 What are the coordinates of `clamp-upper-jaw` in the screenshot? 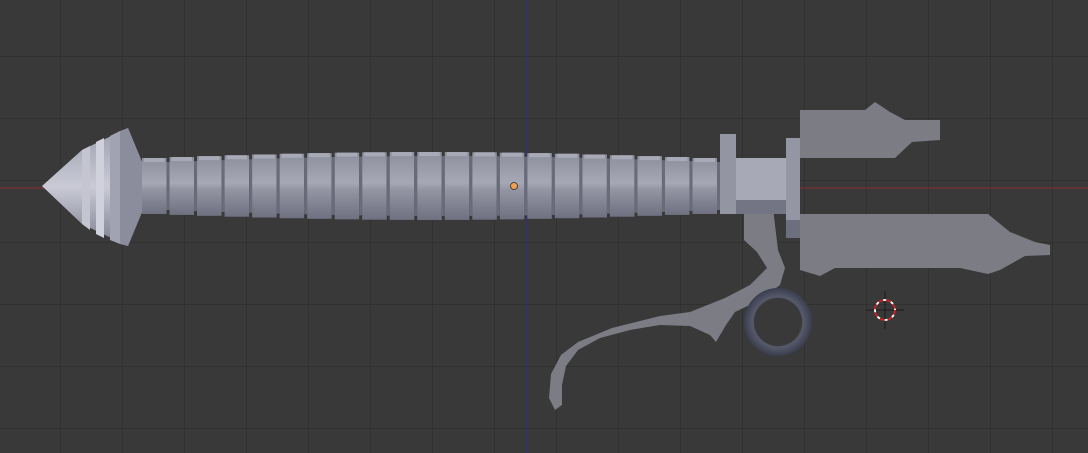 It's located at (870, 130).